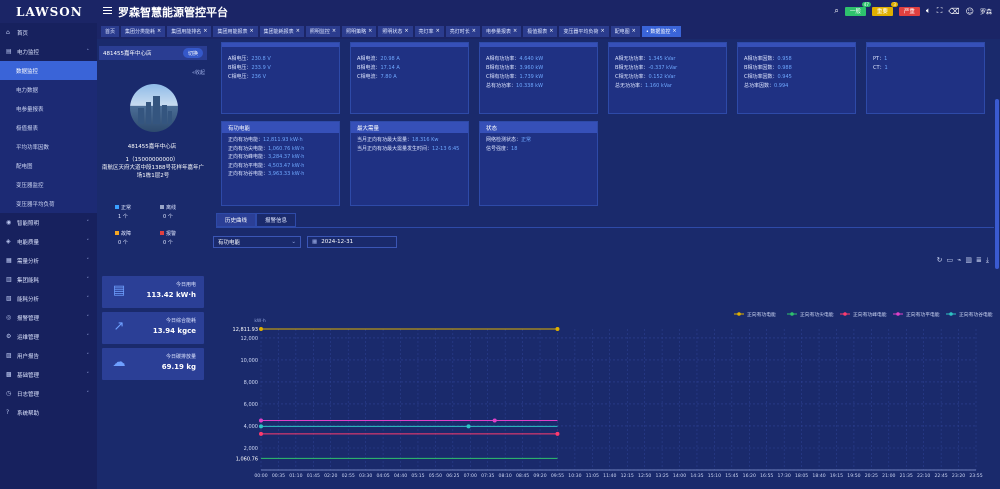 The width and height of the screenshot is (1000, 489). I want to click on metric-row: CT：1, so click(925, 68).